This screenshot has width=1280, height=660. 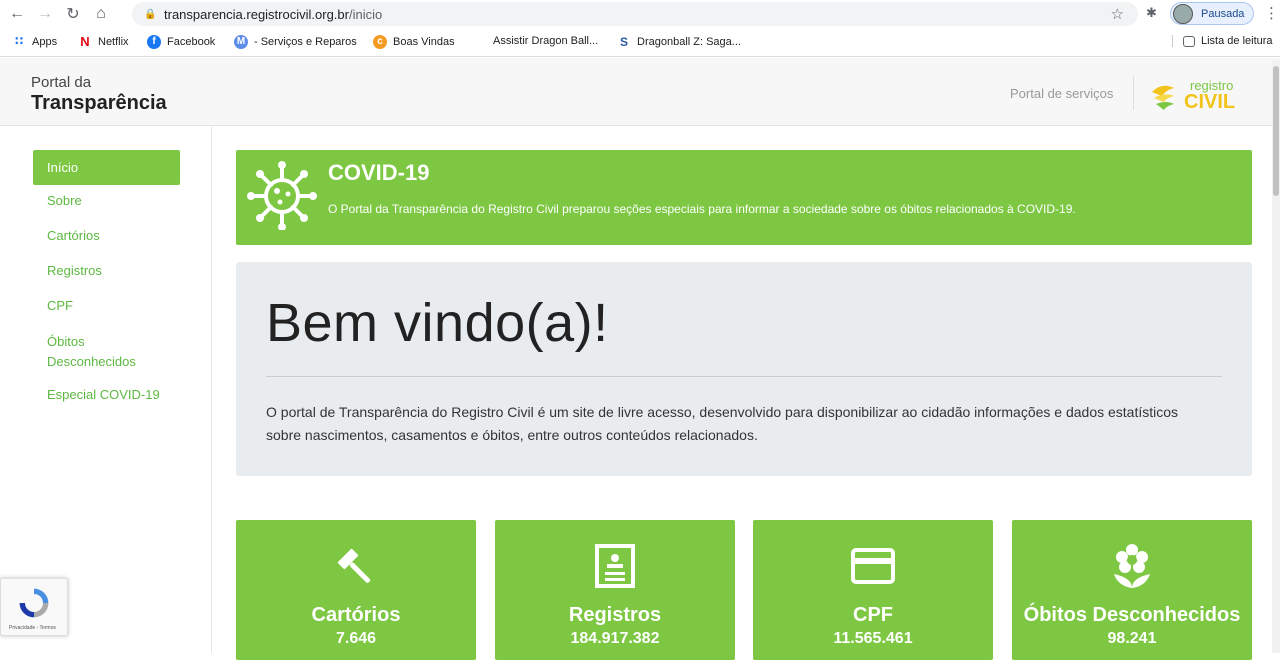 What do you see at coordinates (282, 195) in the screenshot?
I see `virus-icon` at bounding box center [282, 195].